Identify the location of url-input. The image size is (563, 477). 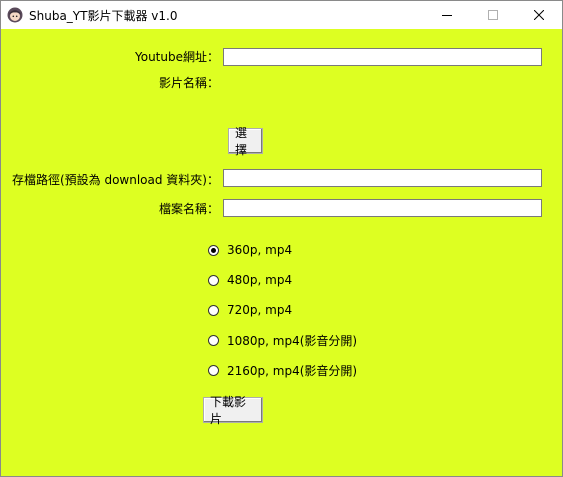
(382, 57).